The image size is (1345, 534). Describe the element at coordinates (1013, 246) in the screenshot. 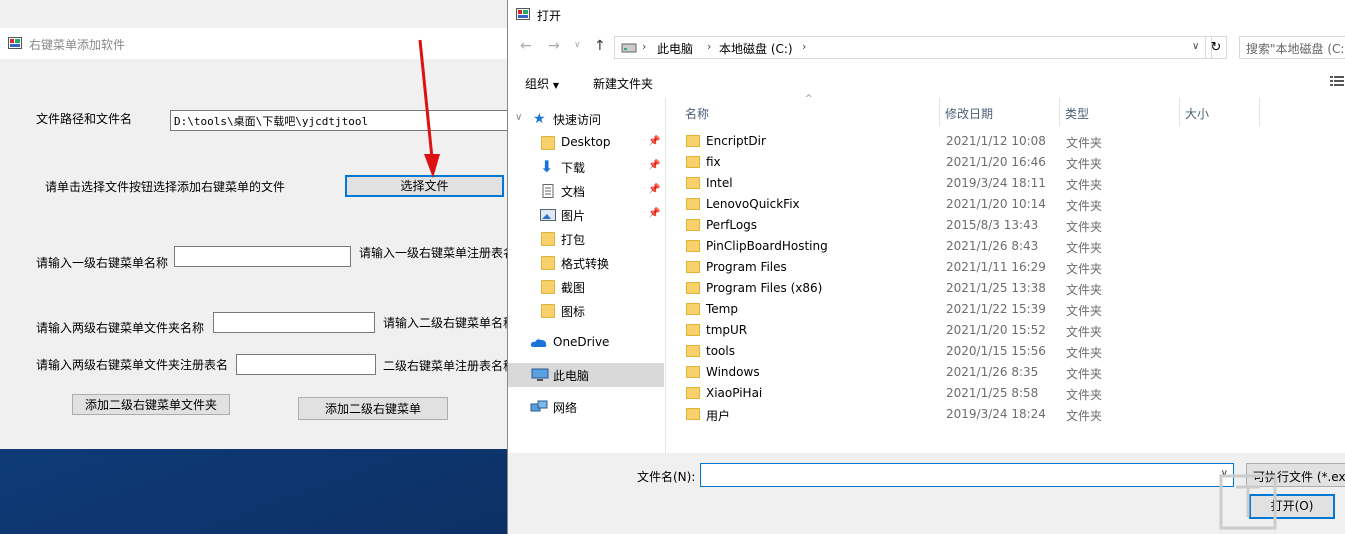

I see `file-row: PinClipBoardHosting 2021/1/26 8:43 文件夹` at that location.